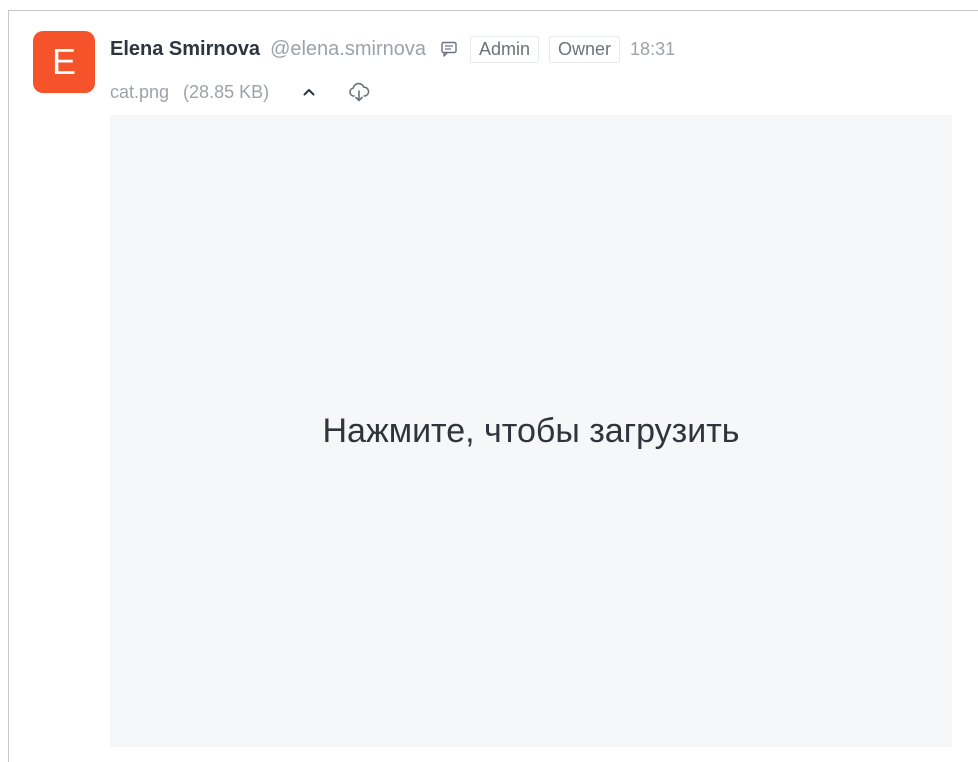 This screenshot has width=978, height=762. What do you see at coordinates (585, 49) in the screenshot?
I see `role-badge-owner: Owner` at bounding box center [585, 49].